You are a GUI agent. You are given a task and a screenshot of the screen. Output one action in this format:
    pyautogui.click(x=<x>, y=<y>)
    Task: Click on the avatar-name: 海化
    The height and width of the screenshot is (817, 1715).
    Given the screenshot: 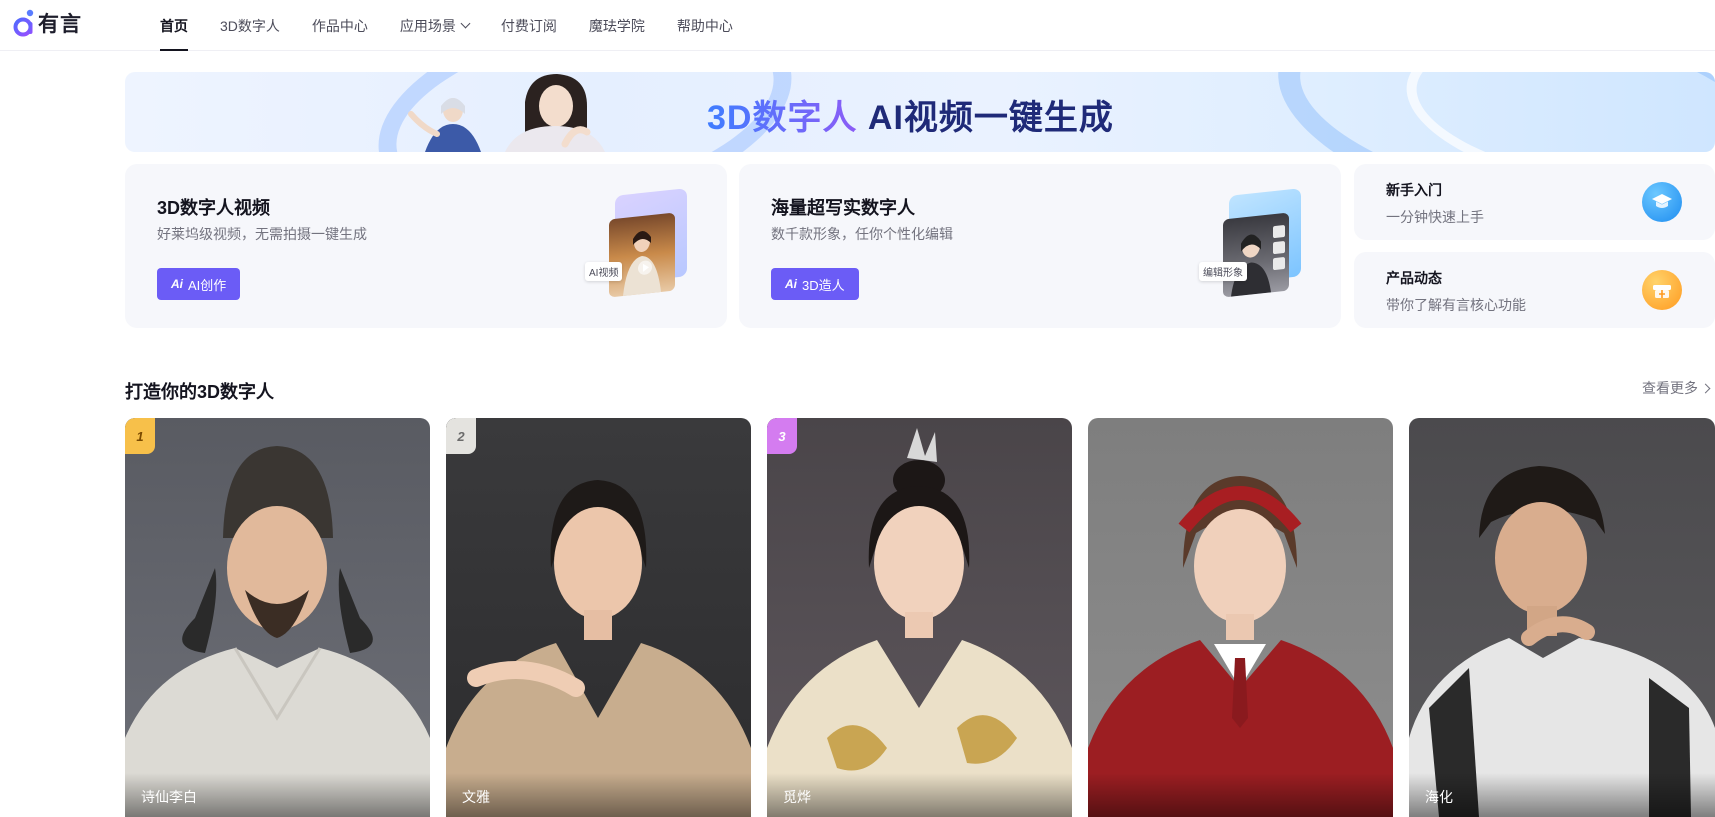 What is the action you would take?
    pyautogui.click(x=1562, y=795)
    